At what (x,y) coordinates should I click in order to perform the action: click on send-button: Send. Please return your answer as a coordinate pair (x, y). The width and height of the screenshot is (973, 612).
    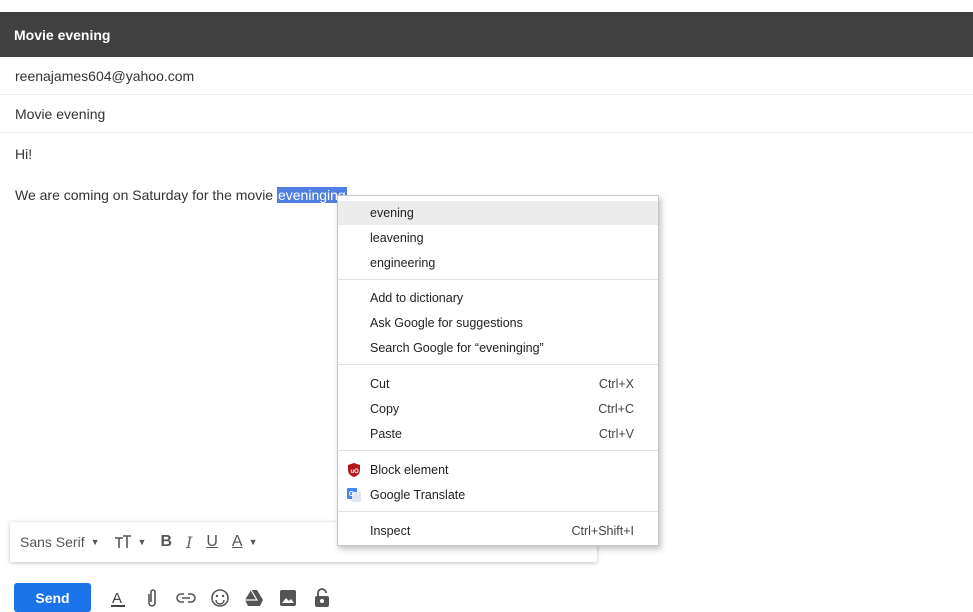
    Looking at the image, I should click on (52, 597).